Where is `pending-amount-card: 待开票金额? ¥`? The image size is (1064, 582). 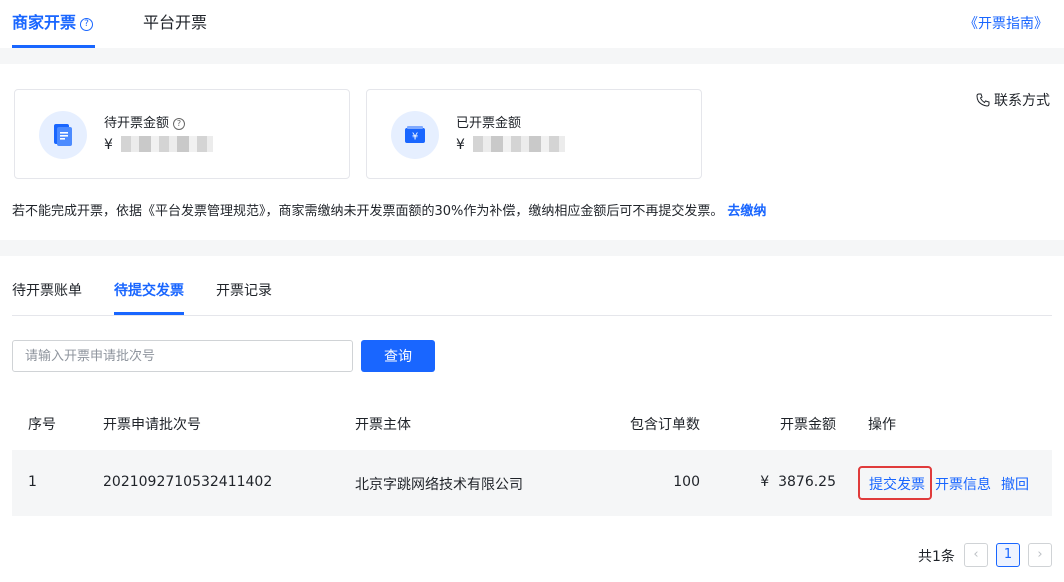
pending-amount-card: 待开票金额? ¥ is located at coordinates (182, 134).